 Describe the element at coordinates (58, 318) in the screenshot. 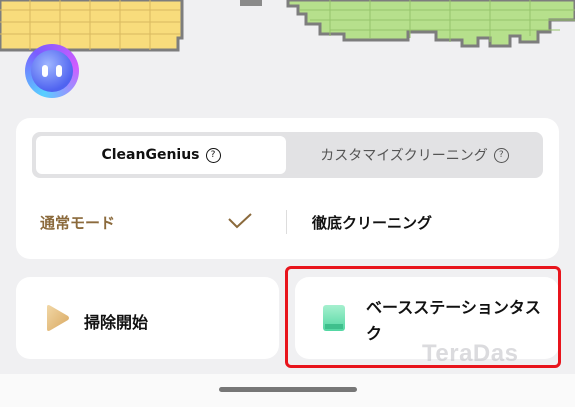

I see `play-icon` at that location.